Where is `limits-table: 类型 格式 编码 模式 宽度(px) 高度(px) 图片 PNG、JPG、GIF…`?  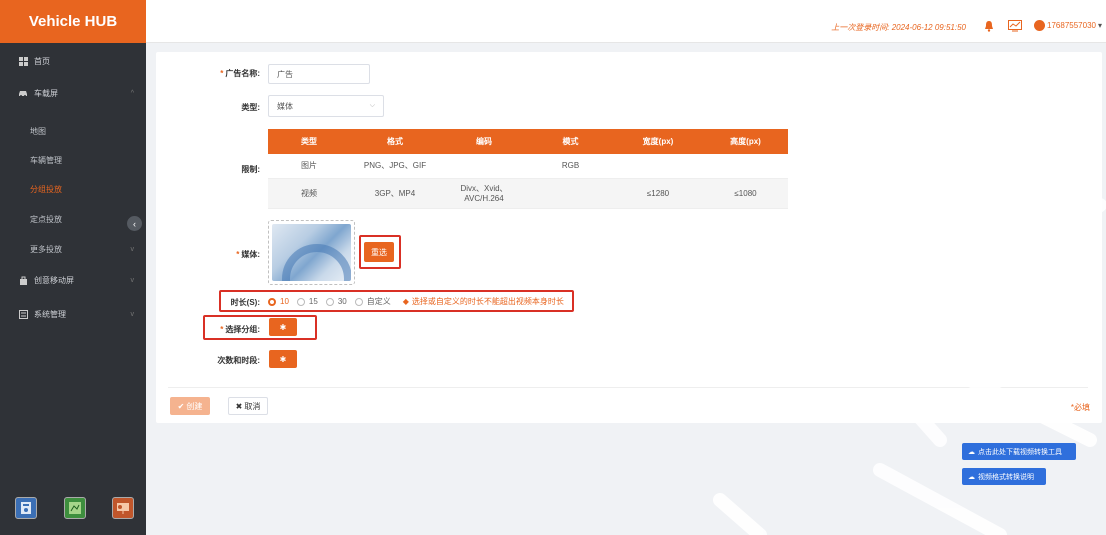
limits-table: 类型 格式 编码 模式 宽度(px) 高度(px) 图片 PNG、JPG、GIF… is located at coordinates (528, 169).